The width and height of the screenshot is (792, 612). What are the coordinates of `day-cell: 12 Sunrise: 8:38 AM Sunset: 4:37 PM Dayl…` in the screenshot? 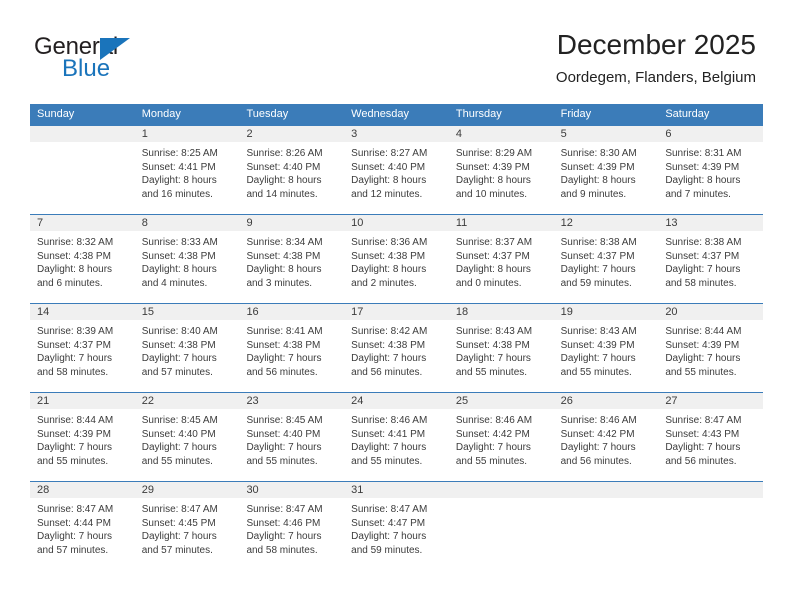 It's located at (606, 259).